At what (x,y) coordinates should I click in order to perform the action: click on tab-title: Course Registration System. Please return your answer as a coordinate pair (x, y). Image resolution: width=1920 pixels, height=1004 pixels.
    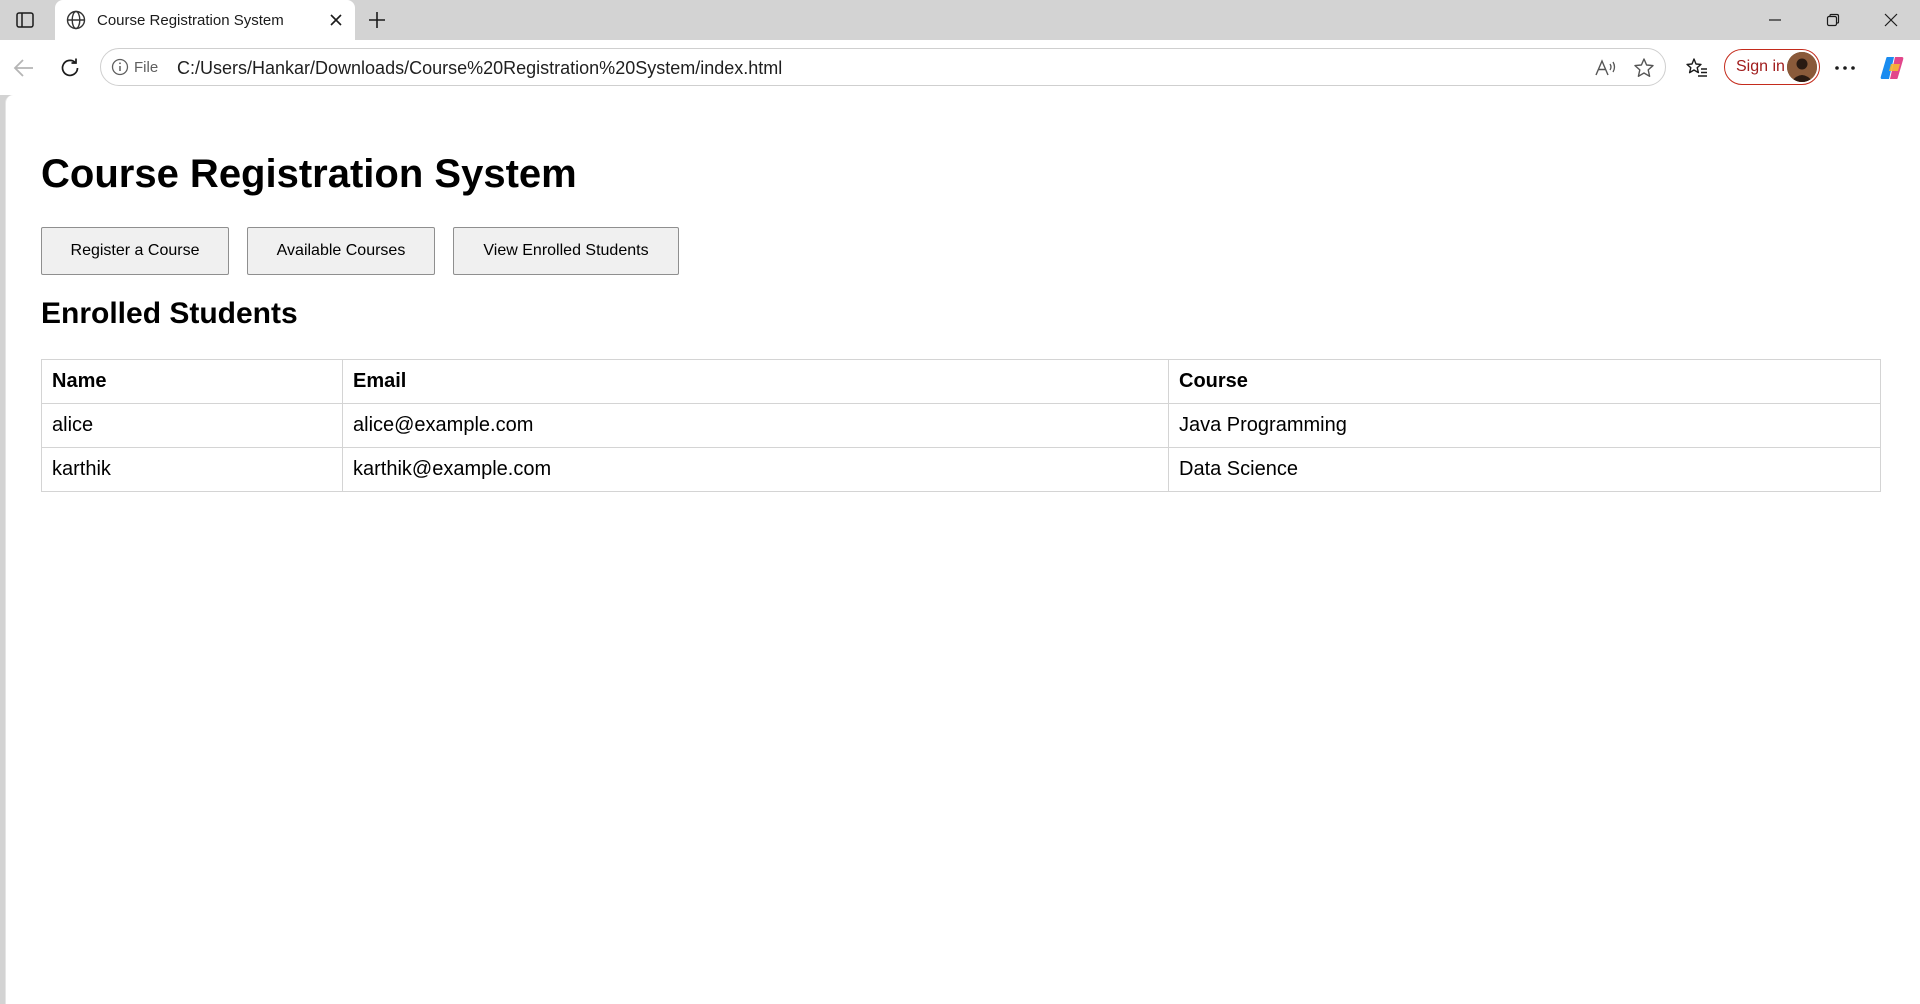
    Looking at the image, I should click on (190, 20).